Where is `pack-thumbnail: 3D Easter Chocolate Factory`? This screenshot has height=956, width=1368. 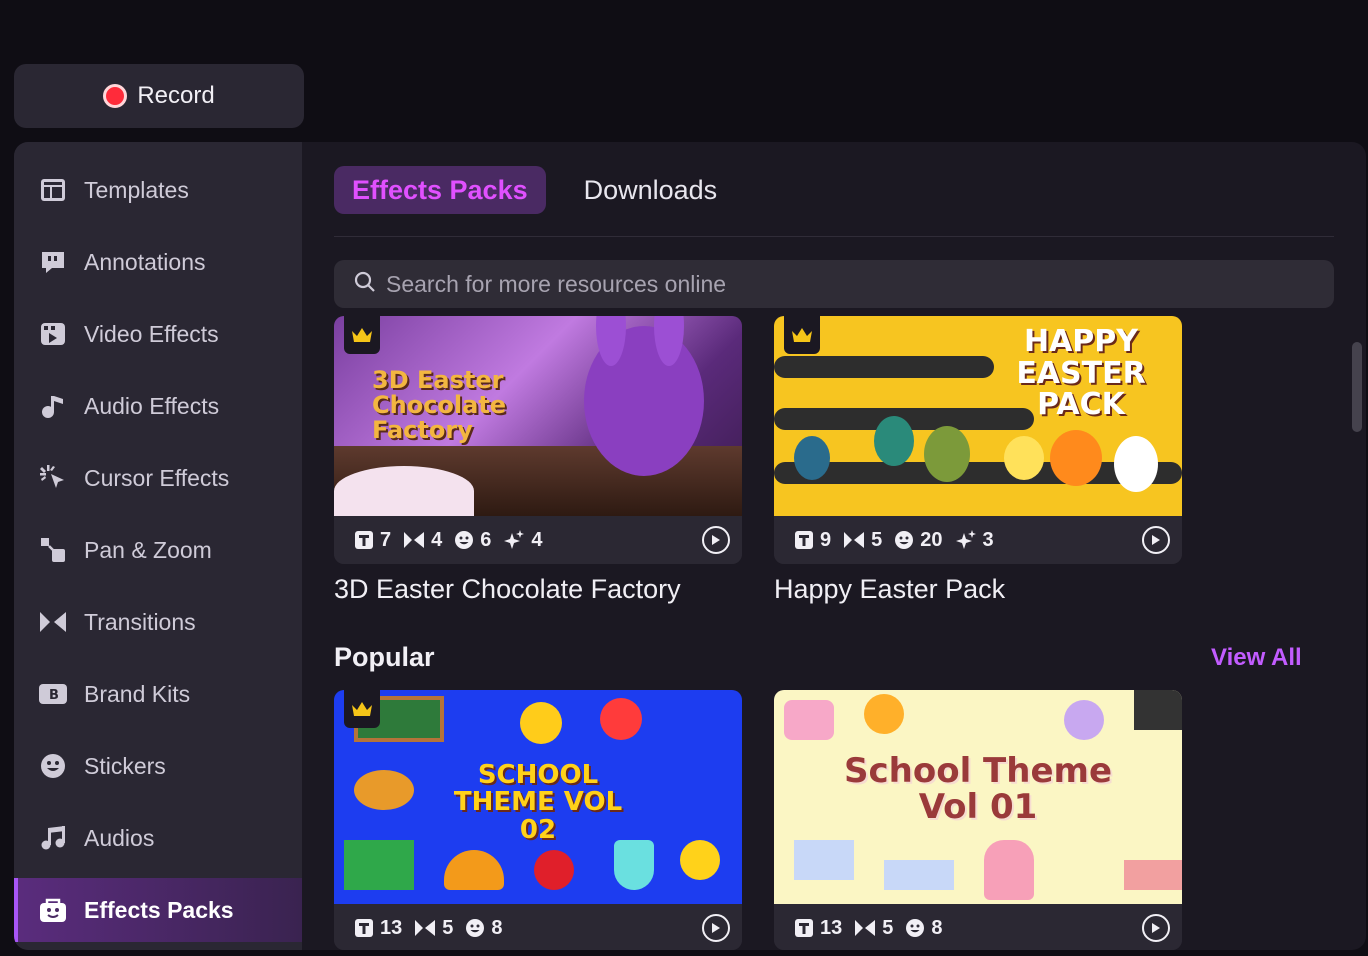 pack-thumbnail: 3D Easter Chocolate Factory is located at coordinates (538, 416).